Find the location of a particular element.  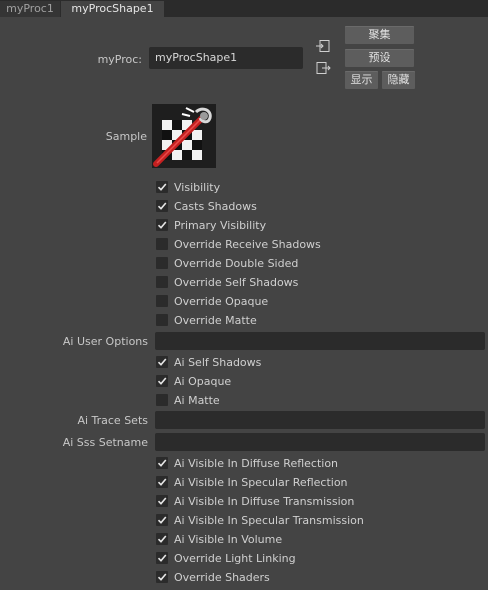

checkbox-label: Override Light Linking is located at coordinates (235, 558).